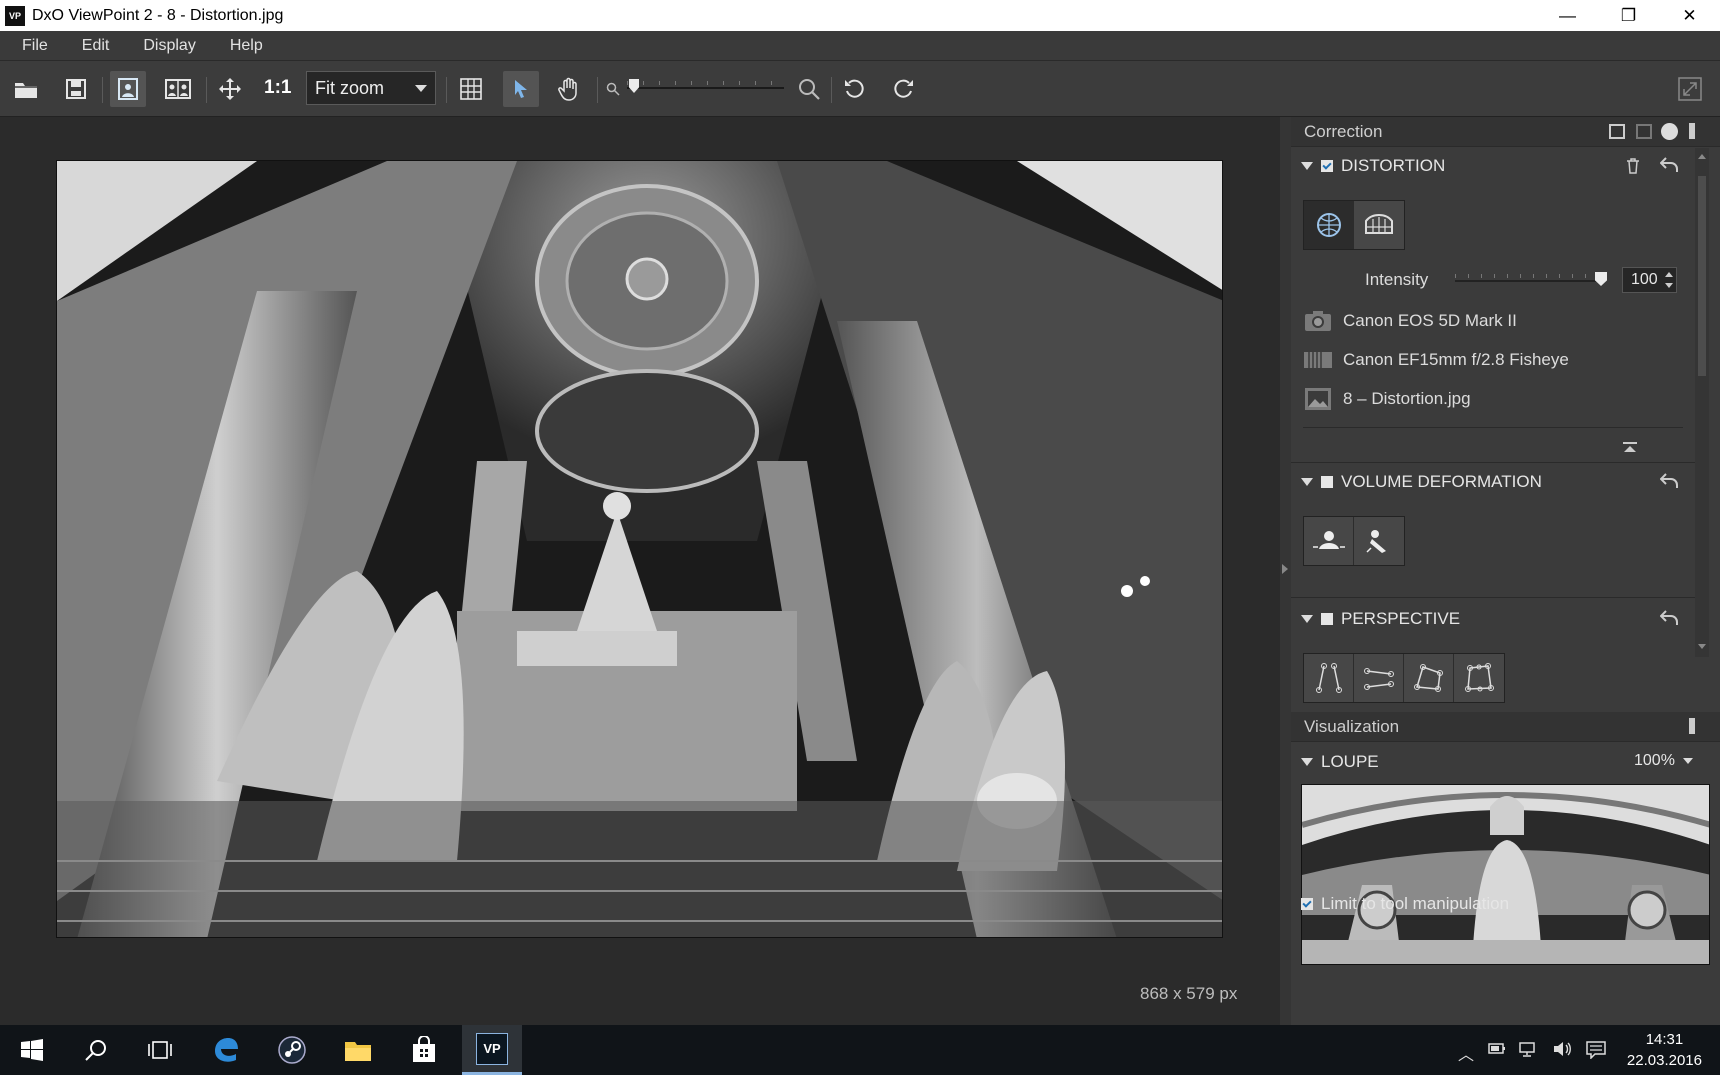 Image resolution: width=1720 pixels, height=1075 pixels. Describe the element at coordinates (1630, 447) in the screenshot. I see `collapse-section-icon` at that location.